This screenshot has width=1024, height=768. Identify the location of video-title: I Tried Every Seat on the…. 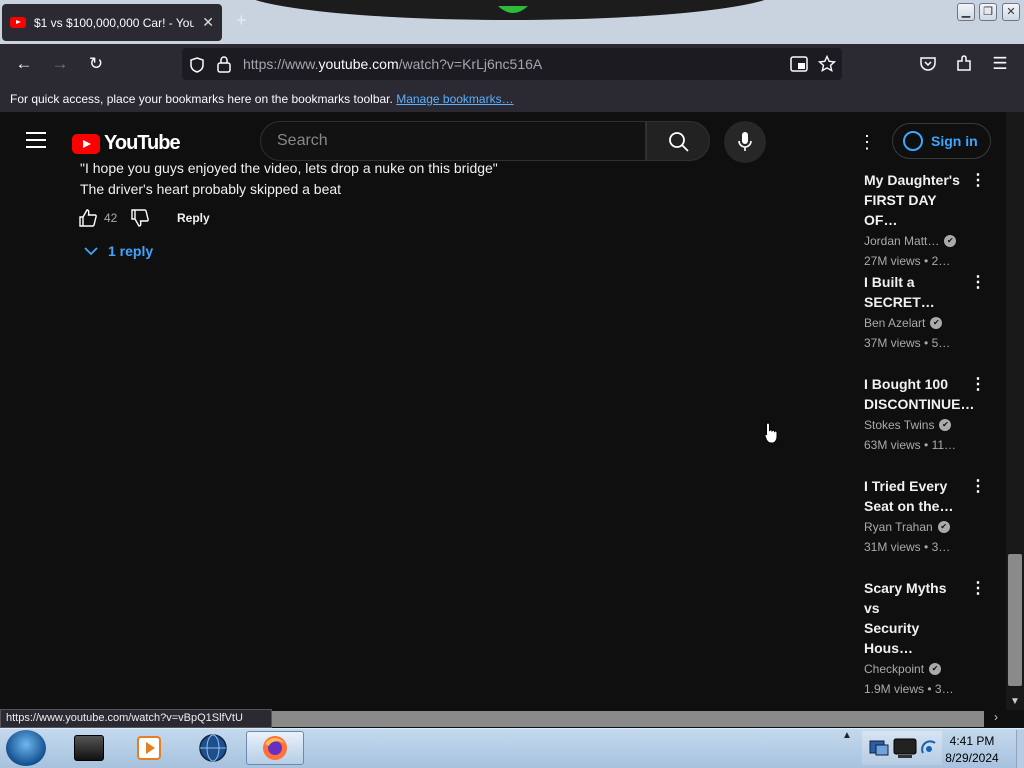
(909, 496).